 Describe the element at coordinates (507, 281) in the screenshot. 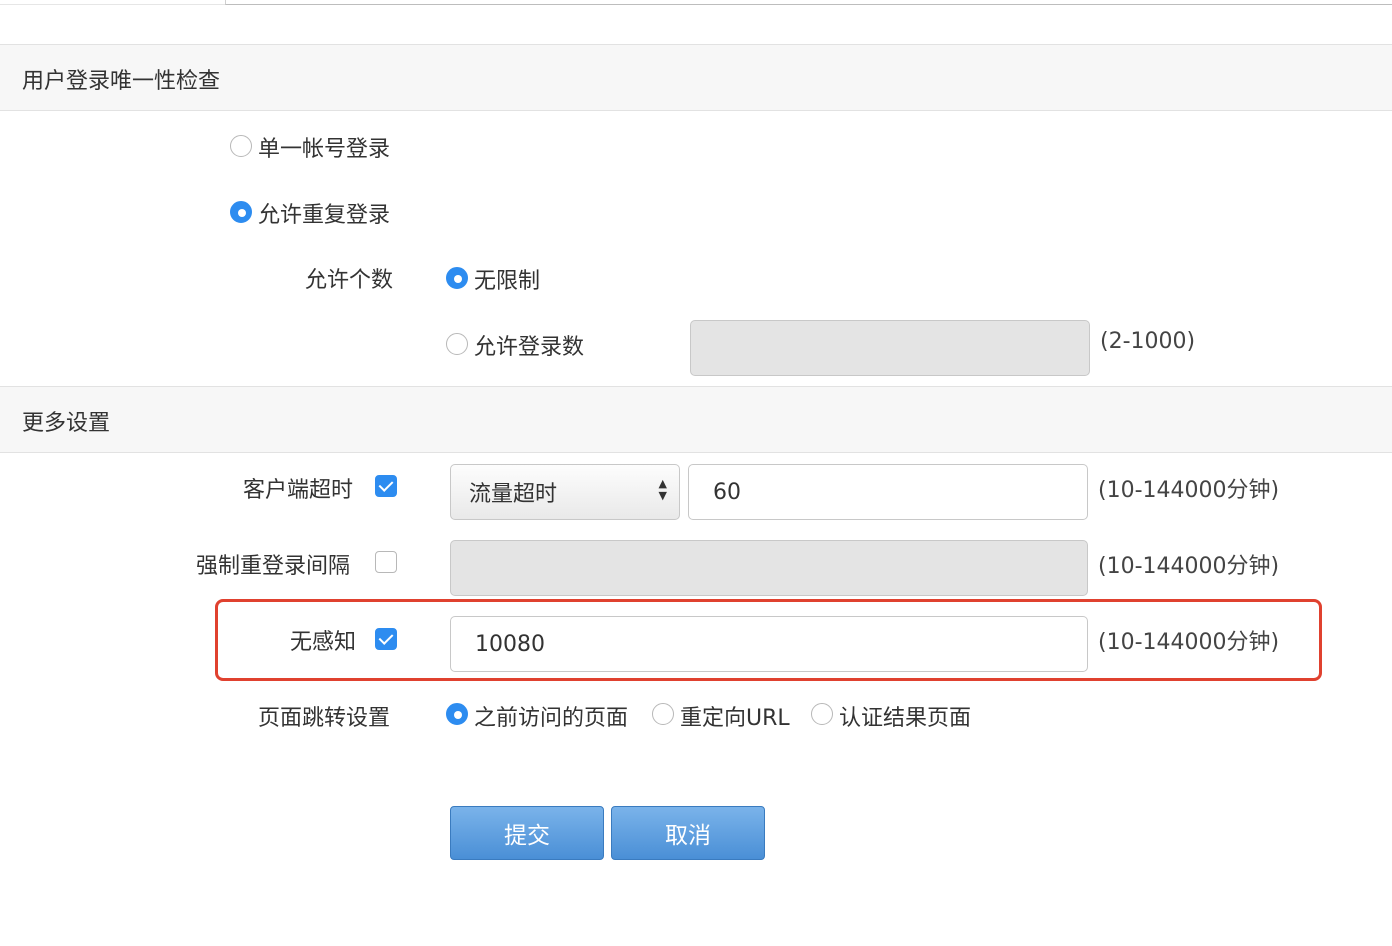

I see `unlimited-label: 无限制` at that location.